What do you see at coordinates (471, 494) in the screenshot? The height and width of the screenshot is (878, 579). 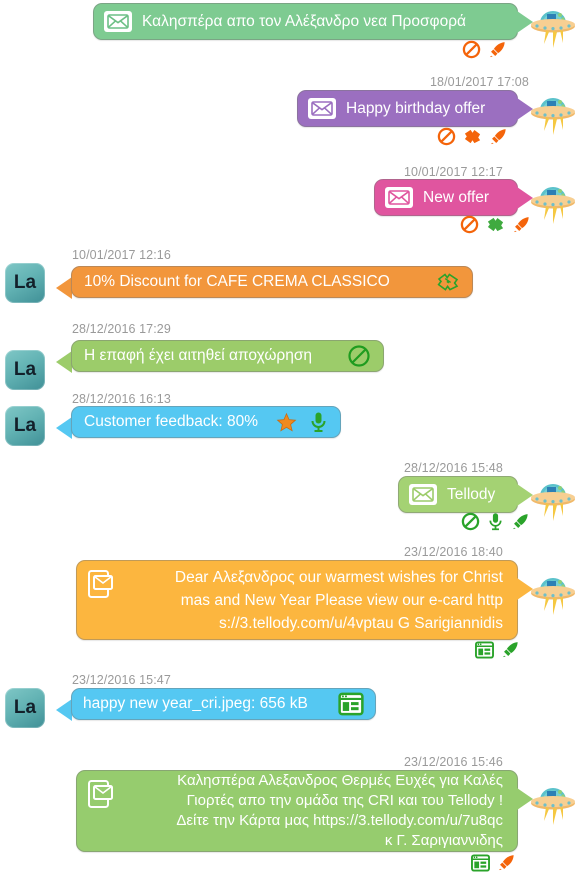 I see `message-text: Tellody` at bounding box center [471, 494].